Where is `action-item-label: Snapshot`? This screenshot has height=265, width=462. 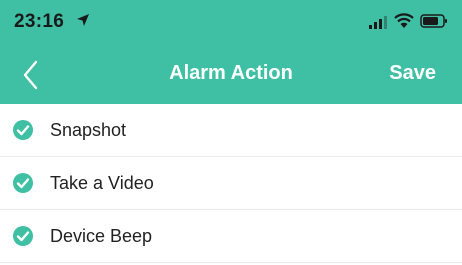 action-item-label: Snapshot is located at coordinates (88, 130).